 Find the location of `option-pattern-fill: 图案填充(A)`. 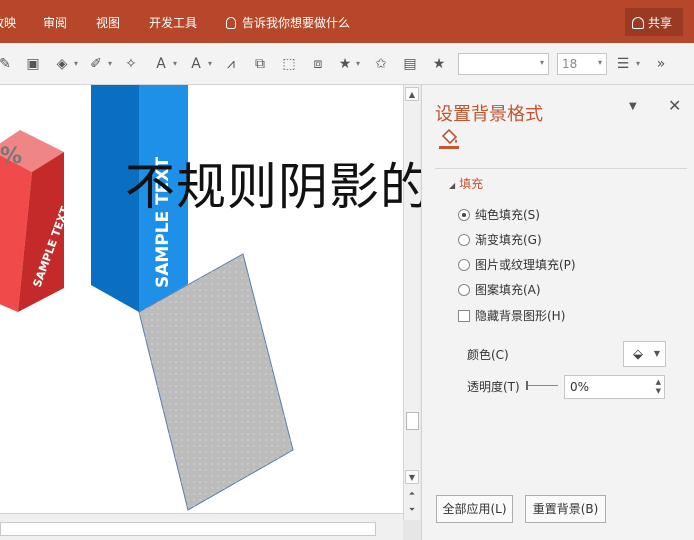

option-pattern-fill: 图案填充(A) is located at coordinates (499, 289).